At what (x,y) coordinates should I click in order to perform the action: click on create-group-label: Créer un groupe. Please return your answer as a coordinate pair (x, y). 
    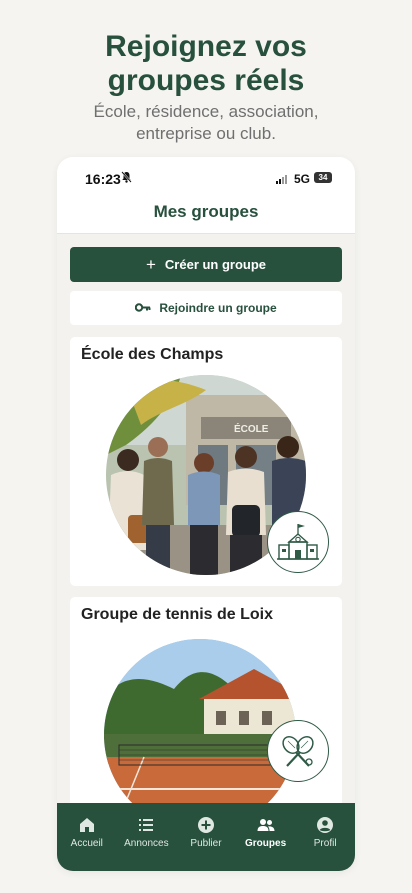
    Looking at the image, I should click on (215, 264).